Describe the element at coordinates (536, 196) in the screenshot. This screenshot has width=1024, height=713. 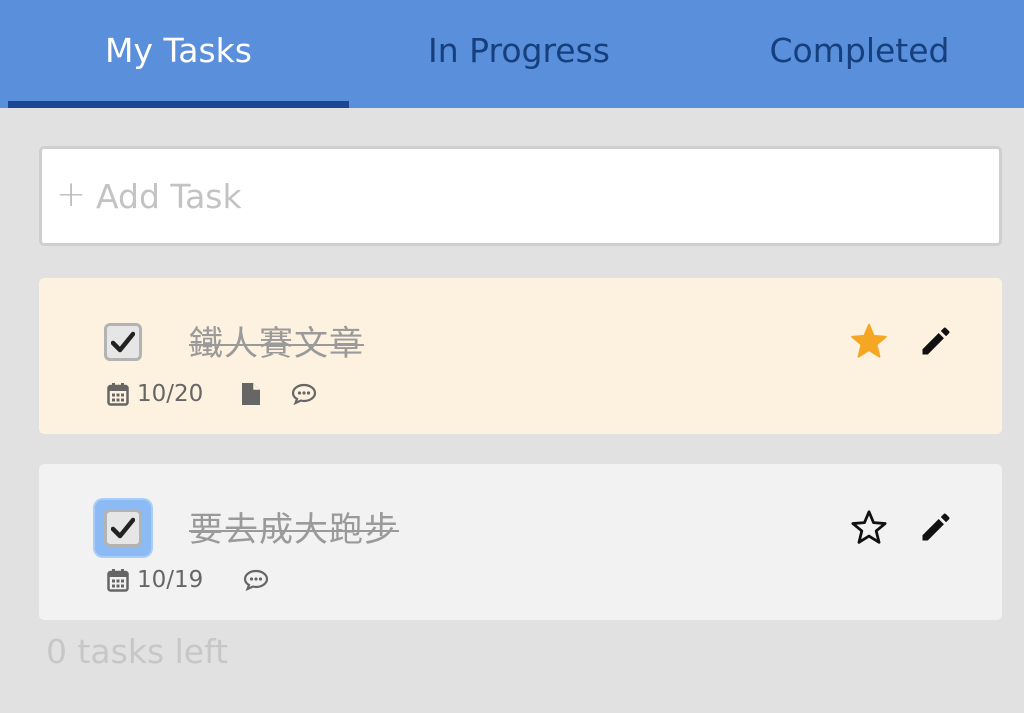
I see `add-task-input` at that location.